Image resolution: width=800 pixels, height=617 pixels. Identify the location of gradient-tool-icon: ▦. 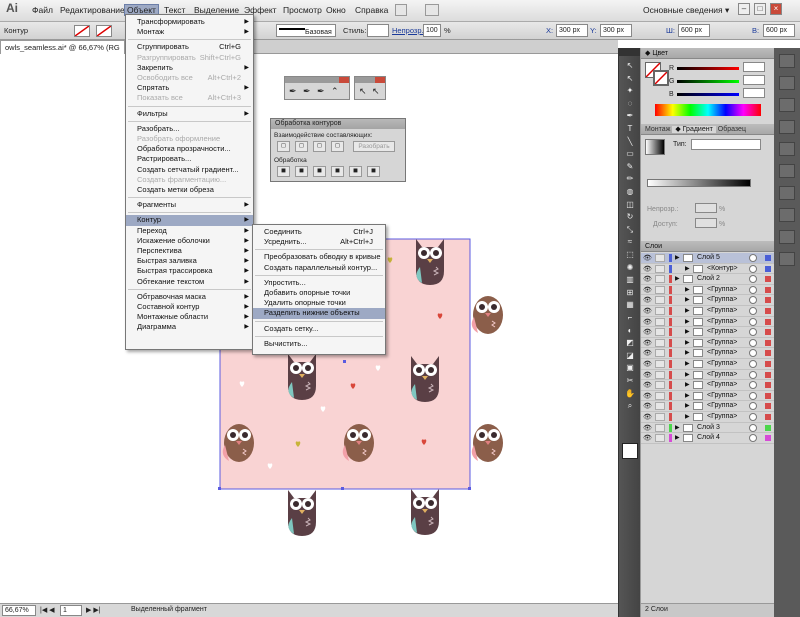
(630, 304).